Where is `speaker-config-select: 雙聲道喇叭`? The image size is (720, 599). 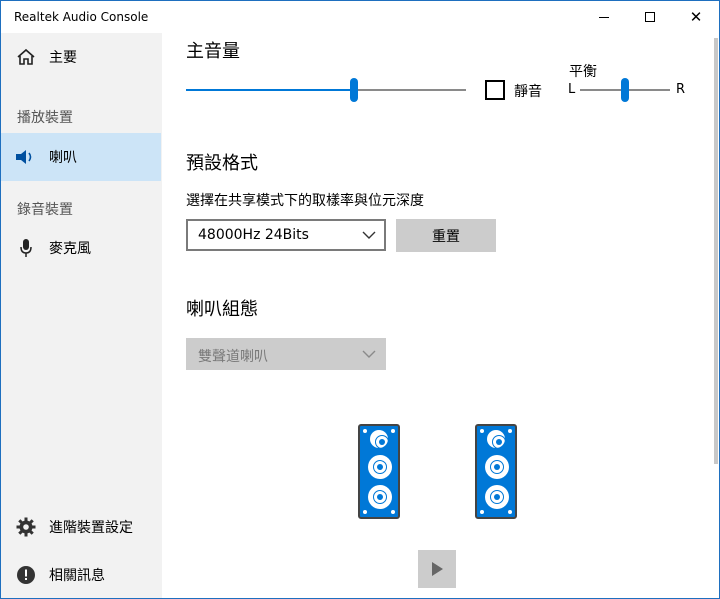 speaker-config-select: 雙聲道喇叭 is located at coordinates (286, 354).